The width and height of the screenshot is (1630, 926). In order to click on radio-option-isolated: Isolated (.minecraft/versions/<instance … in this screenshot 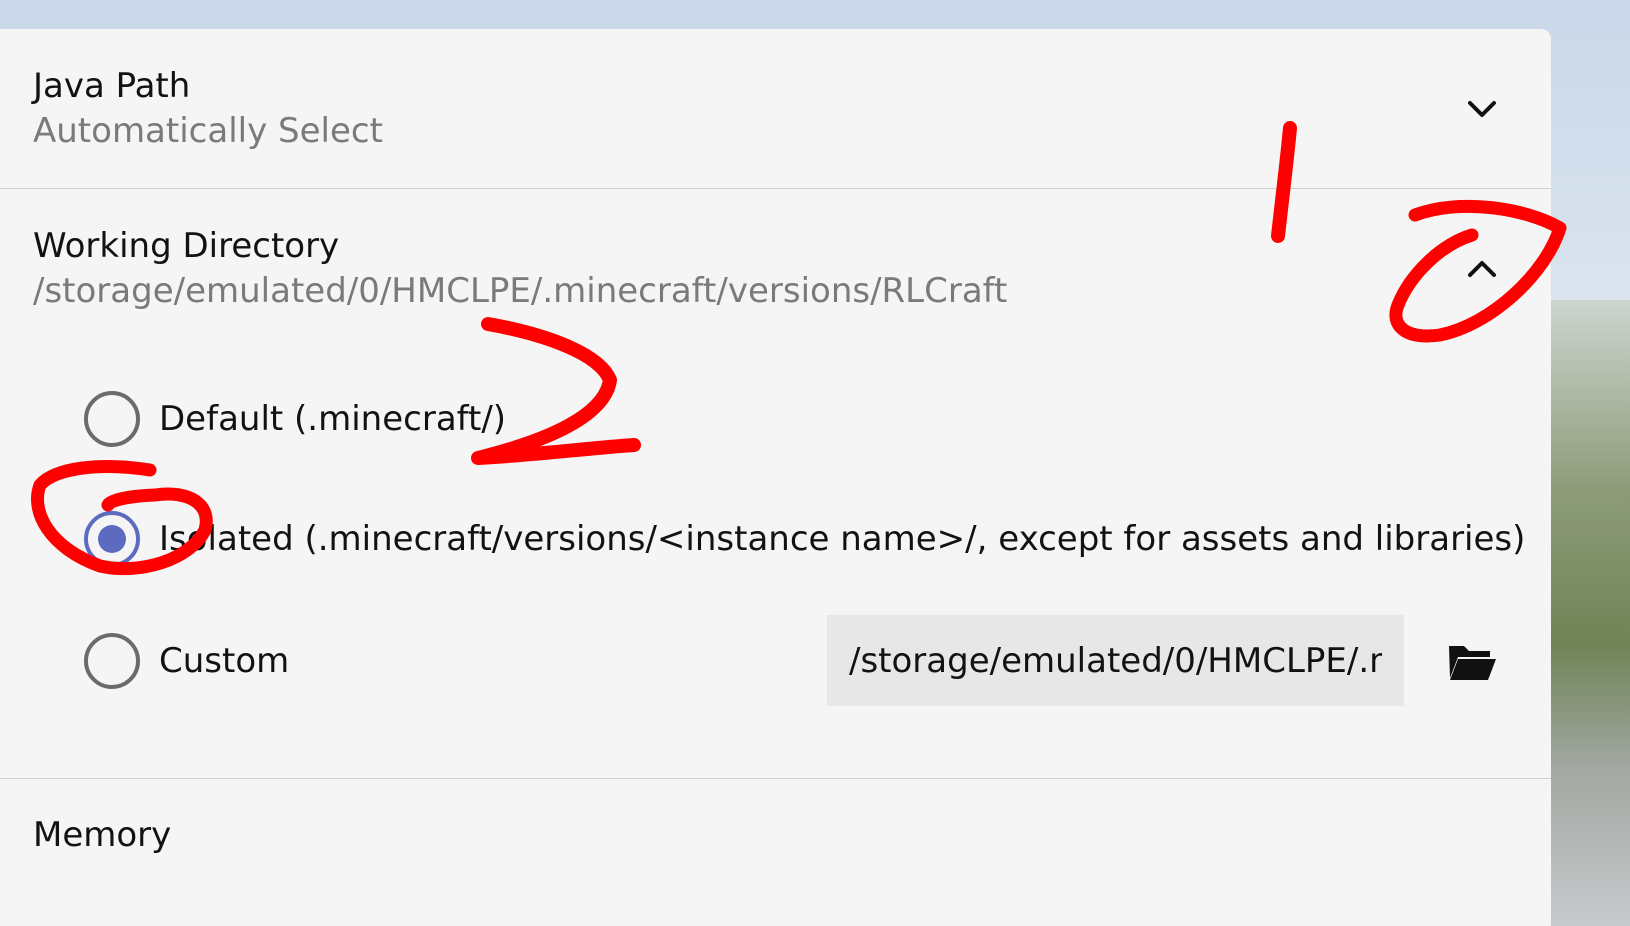, I will do `click(804, 539)`.